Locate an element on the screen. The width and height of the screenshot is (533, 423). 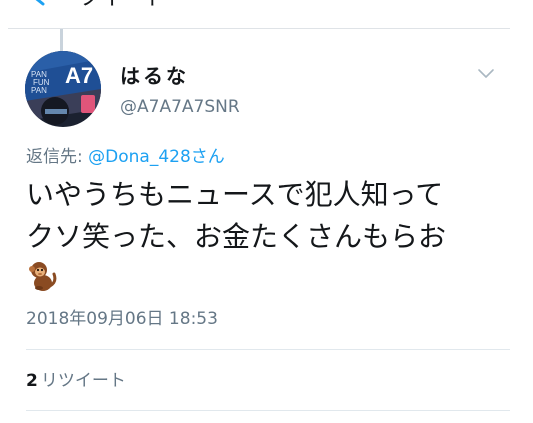
tweet-text: いやうちもニュースで犯人知って クソ笑った、お金たくさんもらお is located at coordinates (236, 215).